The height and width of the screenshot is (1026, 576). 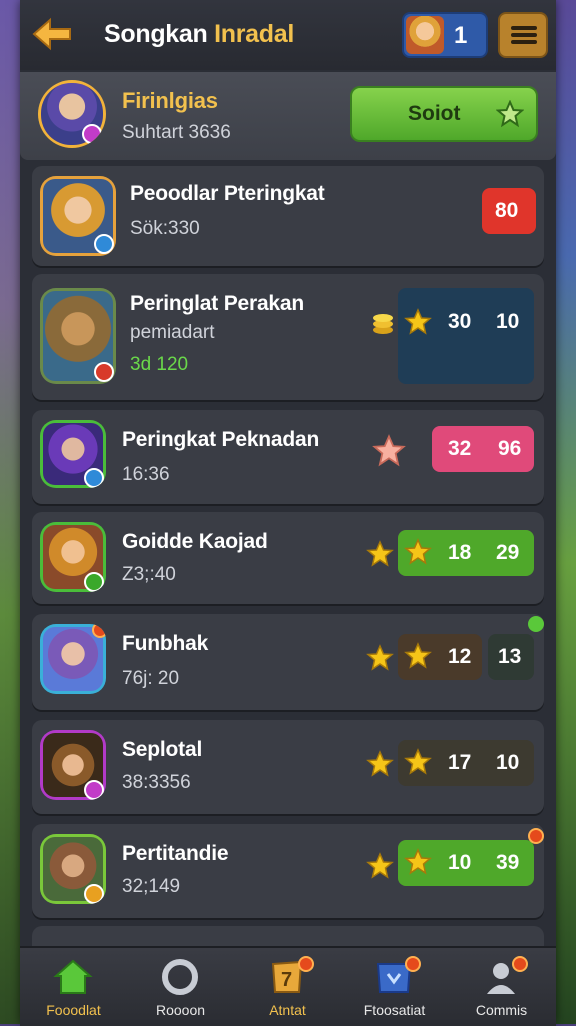 What do you see at coordinates (162, 749) in the screenshot?
I see `player-name: Seplotal` at bounding box center [162, 749].